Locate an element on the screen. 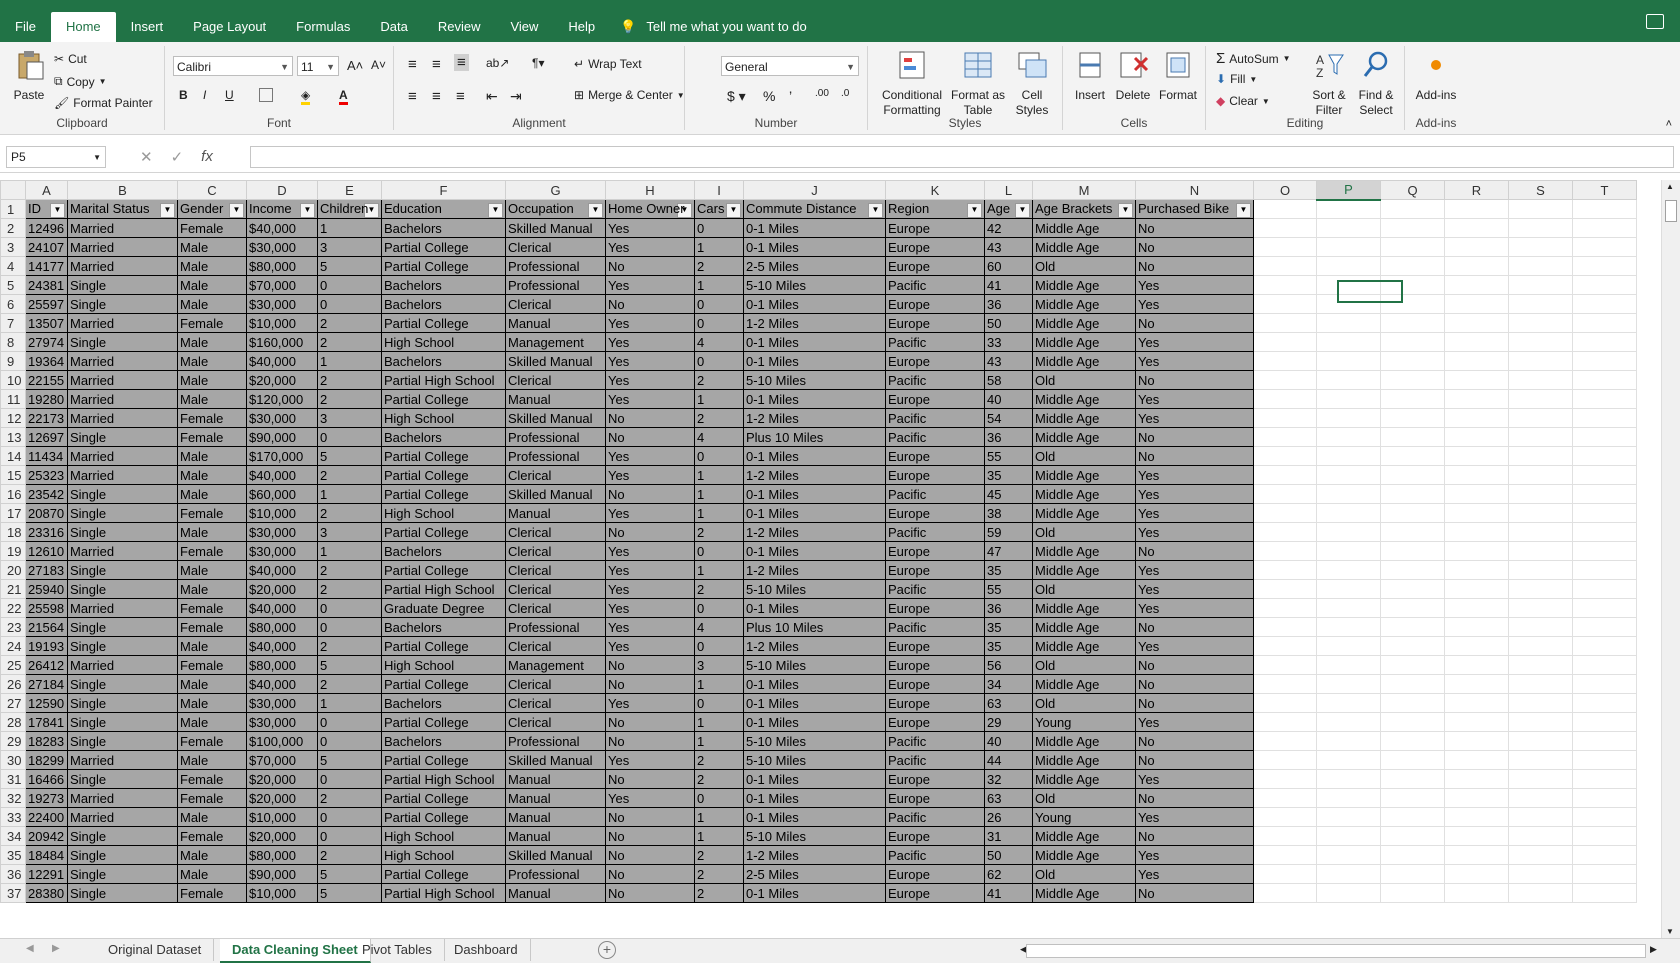  data-cell: Bachelors is located at coordinates (443, 285).